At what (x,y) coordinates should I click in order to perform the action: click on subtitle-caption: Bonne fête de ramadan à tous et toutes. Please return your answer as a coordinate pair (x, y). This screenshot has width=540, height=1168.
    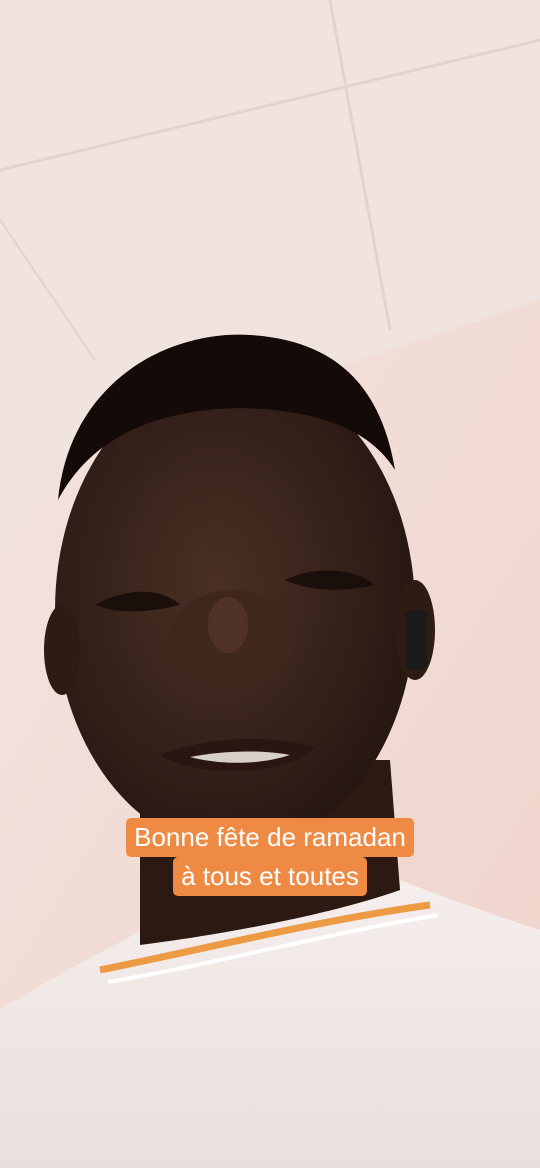
    Looking at the image, I should click on (270, 857).